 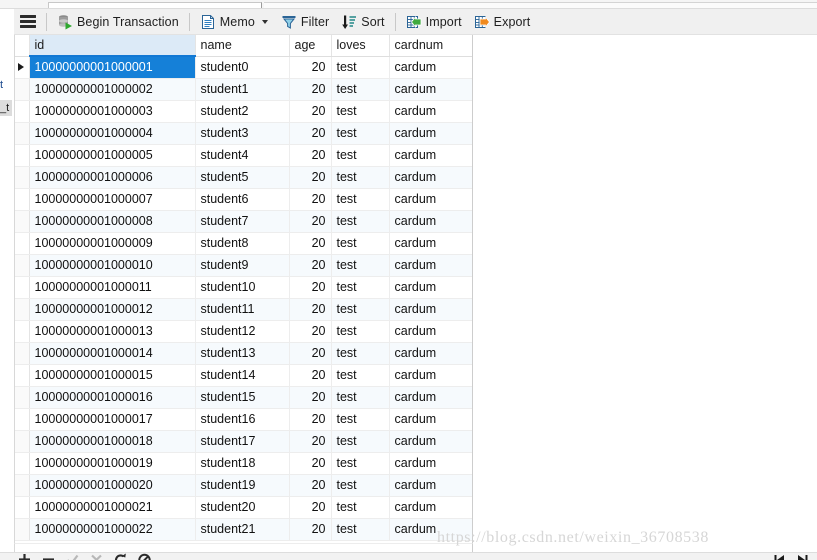 What do you see at coordinates (155, 5) in the screenshot?
I see `clipped-tab-active` at bounding box center [155, 5].